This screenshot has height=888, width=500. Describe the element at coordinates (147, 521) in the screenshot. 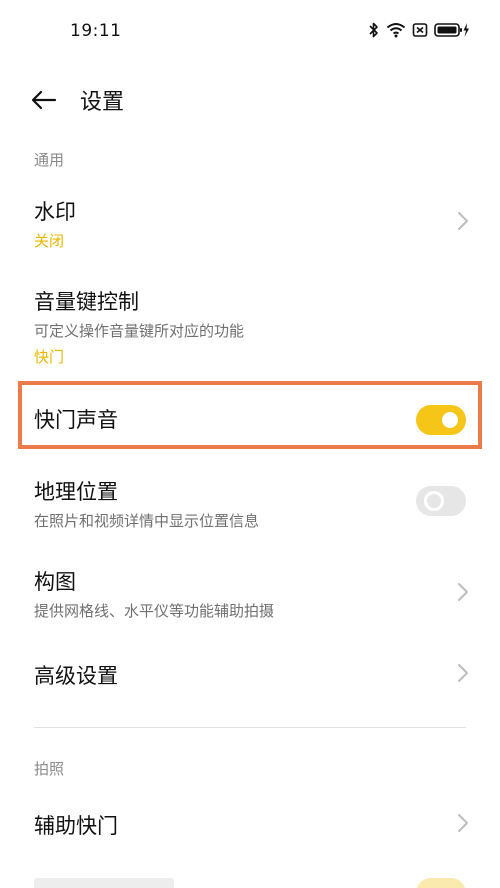

I see `setting-description: 在照片和视频详情中显示位置信息` at that location.